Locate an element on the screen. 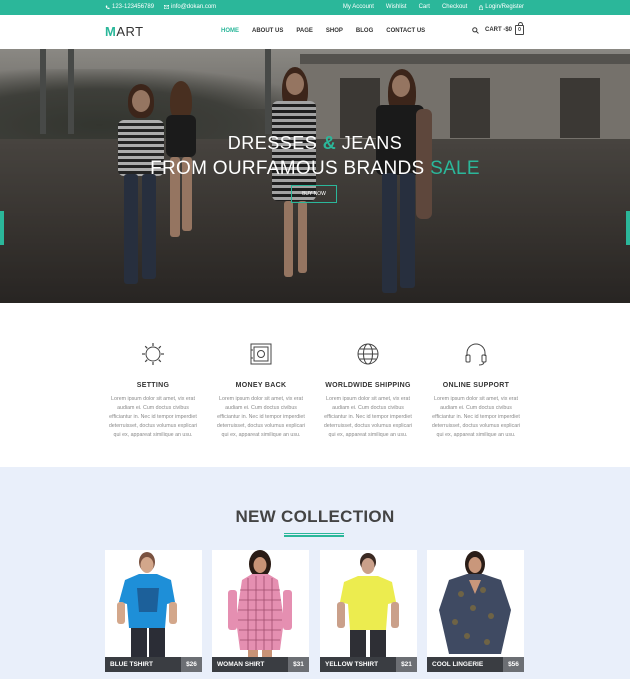  product-card: YELLOW TSHIRT $21 is located at coordinates (368, 611).